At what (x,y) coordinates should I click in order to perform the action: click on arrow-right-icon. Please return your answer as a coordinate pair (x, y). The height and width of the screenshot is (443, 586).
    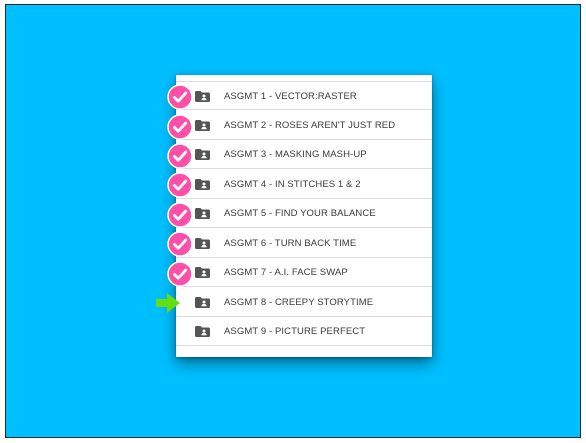
    Looking at the image, I should click on (168, 303).